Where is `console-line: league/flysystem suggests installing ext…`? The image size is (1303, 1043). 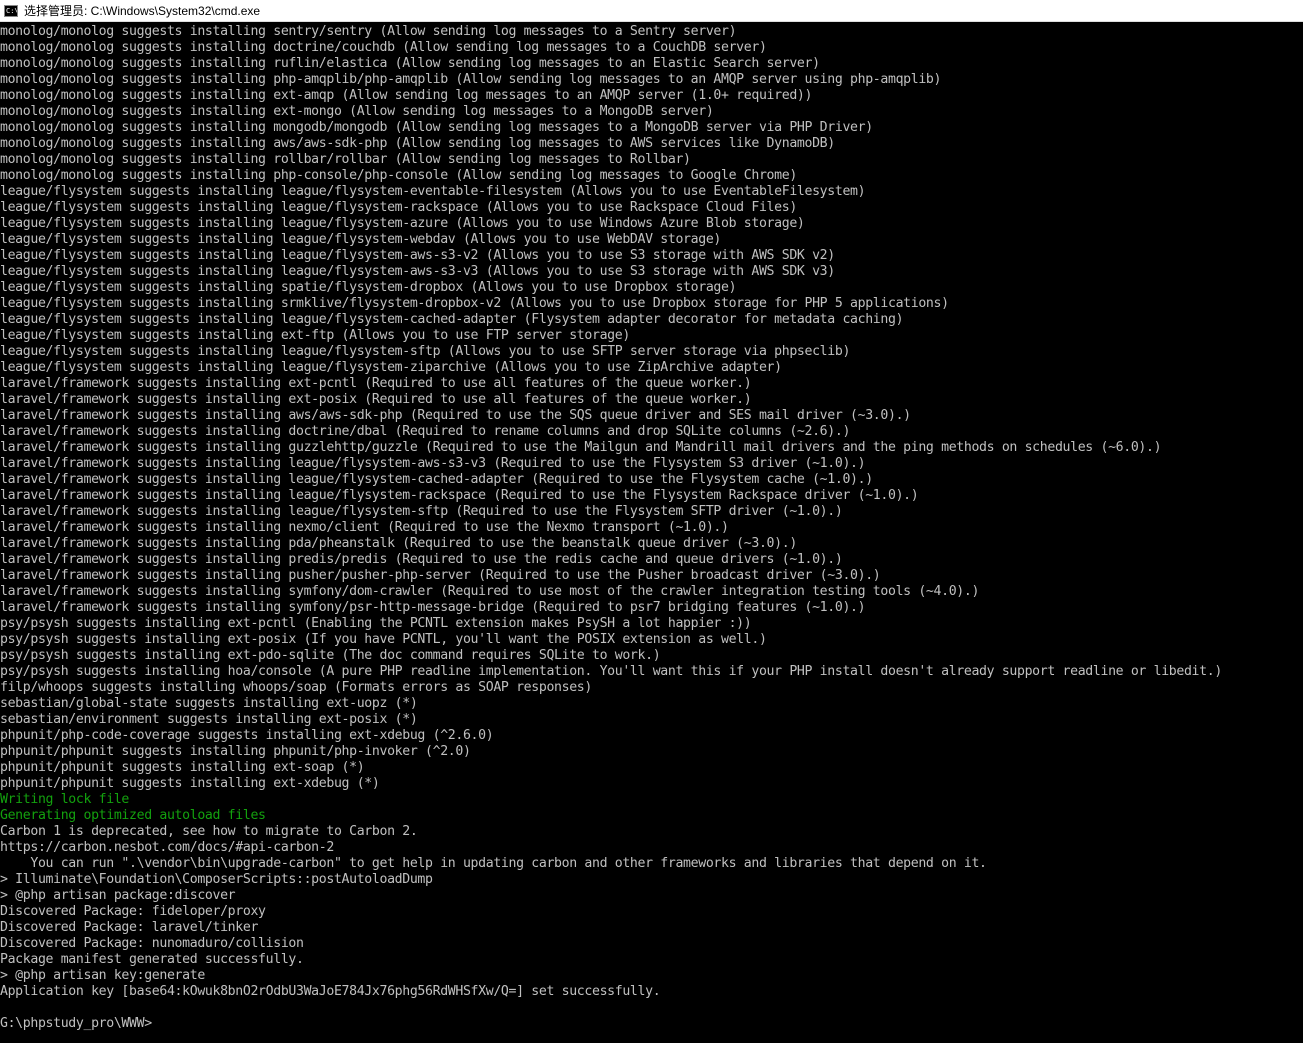 console-line: league/flysystem suggests installing ext… is located at coordinates (315, 335).